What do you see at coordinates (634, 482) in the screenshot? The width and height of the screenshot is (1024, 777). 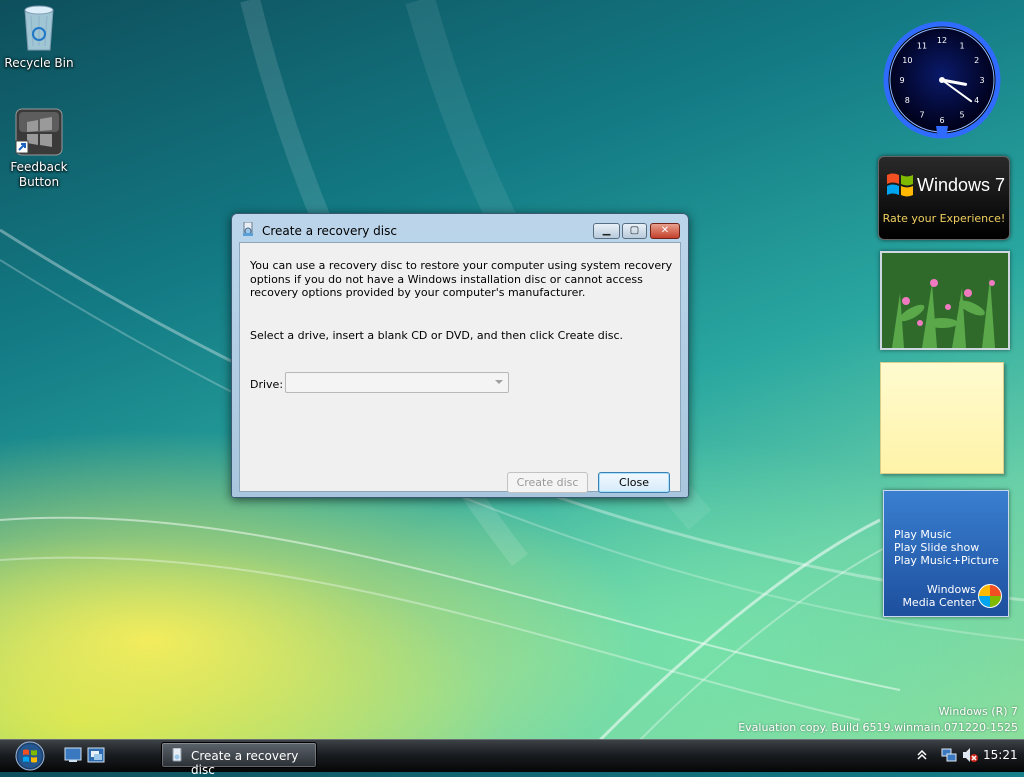 I see `close-button: Close` at bounding box center [634, 482].